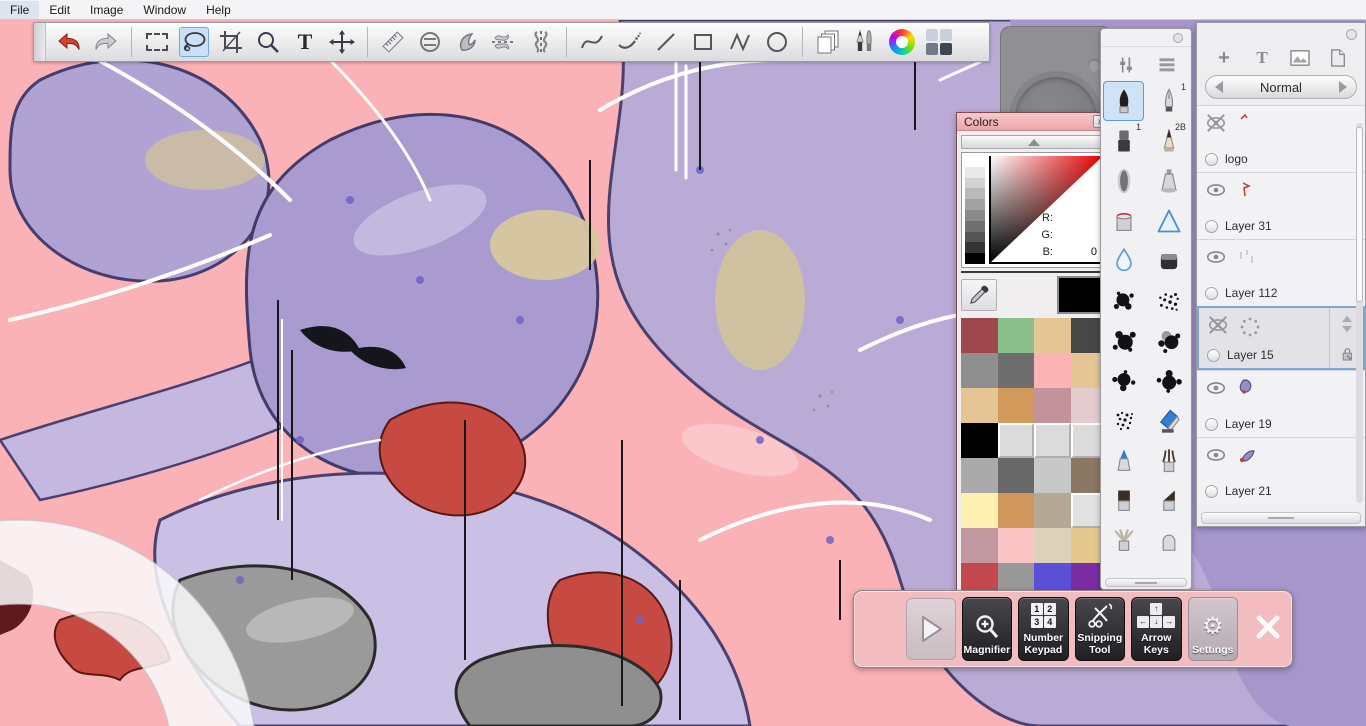 The width and height of the screenshot is (1366, 726). I want to click on add-layer-button: +, so click(1224, 58).